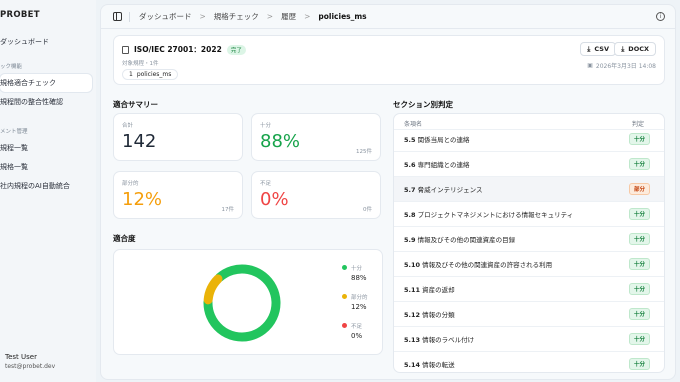  Describe the element at coordinates (410, 140) in the screenshot. I see `clause-id: 5.5` at that location.